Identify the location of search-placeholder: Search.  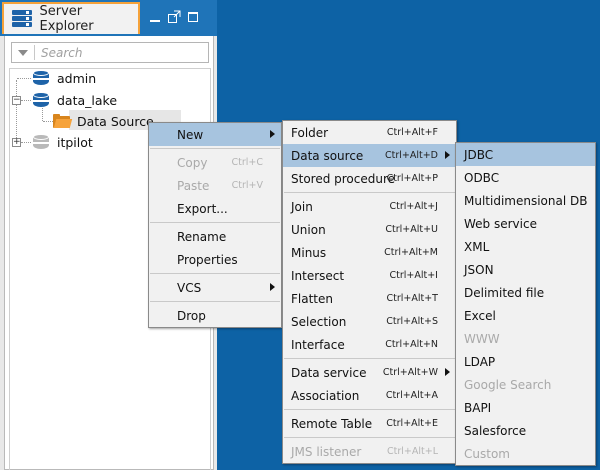
(62, 52).